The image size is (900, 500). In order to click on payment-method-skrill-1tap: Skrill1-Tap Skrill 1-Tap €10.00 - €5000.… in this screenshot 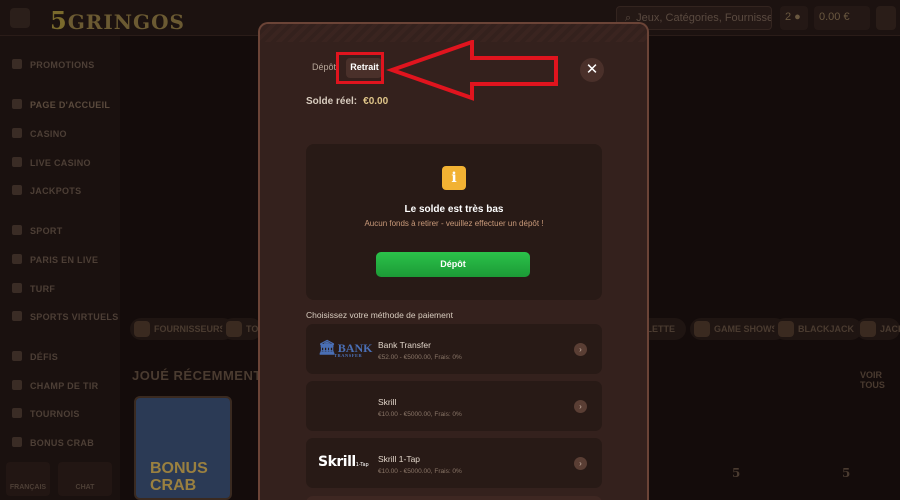, I will do `click(454, 463)`.